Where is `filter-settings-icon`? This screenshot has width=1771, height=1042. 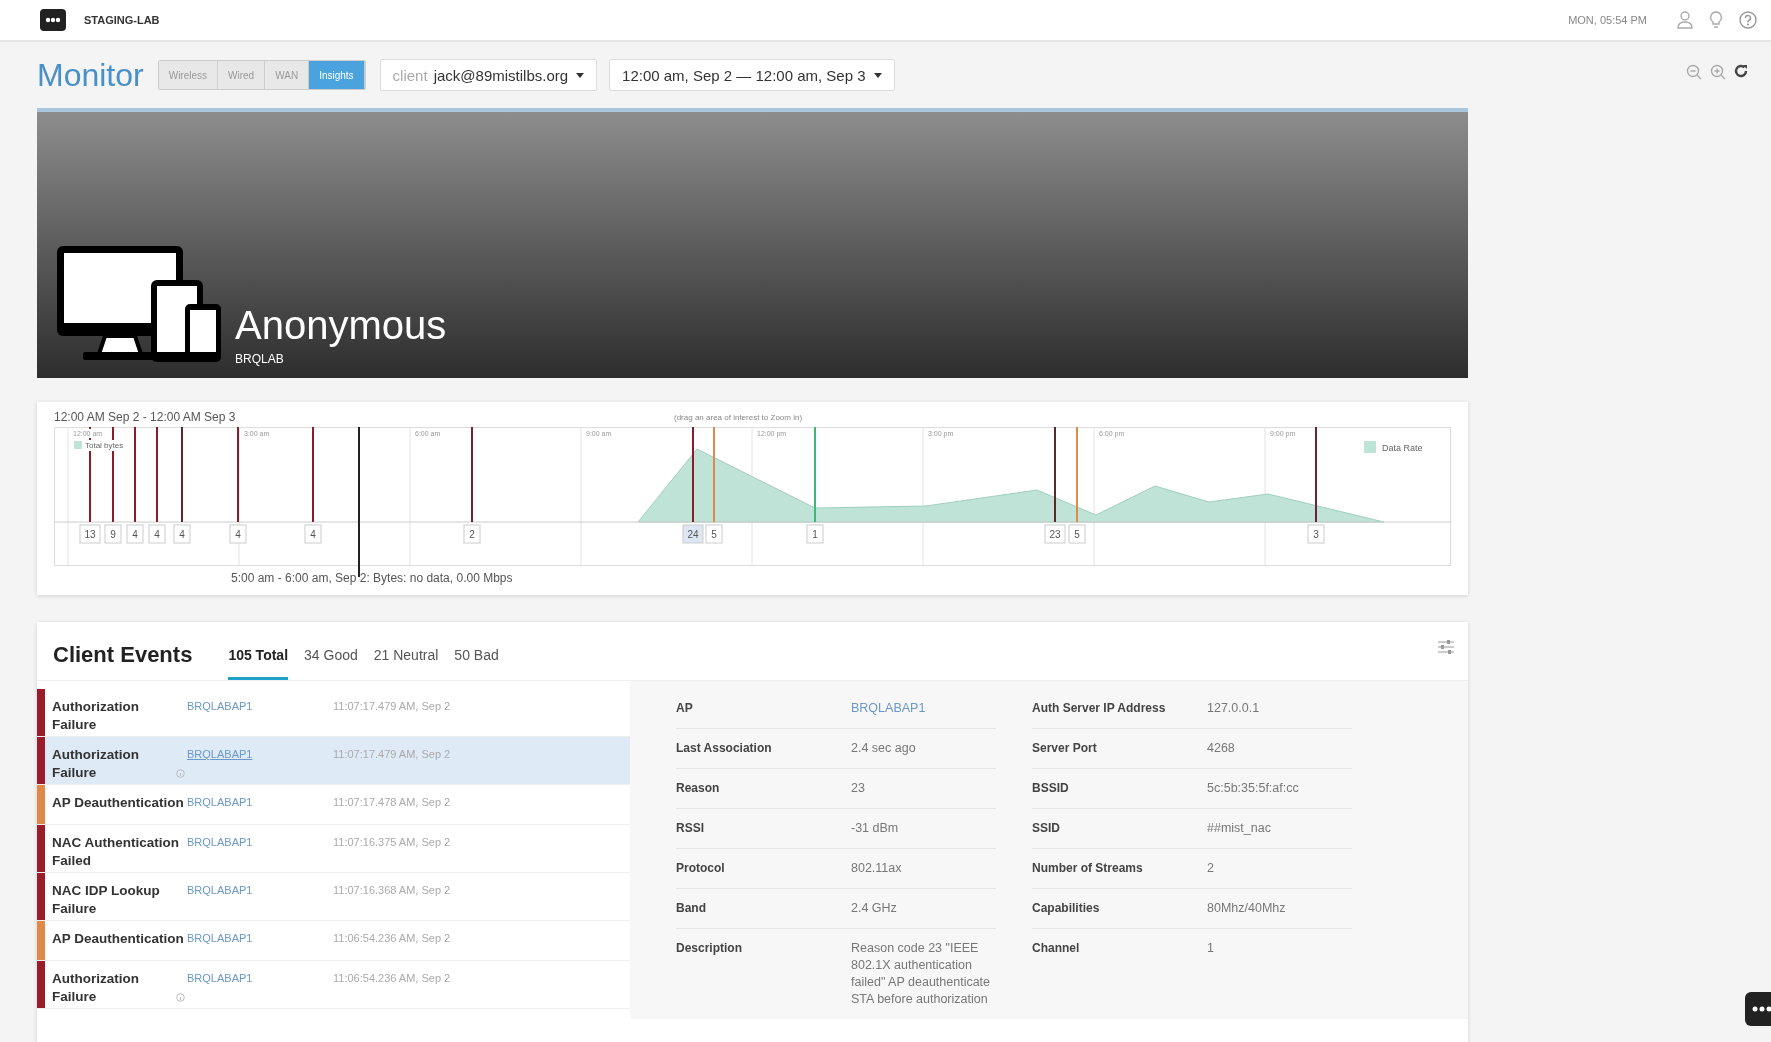
filter-settings-icon is located at coordinates (1446, 647).